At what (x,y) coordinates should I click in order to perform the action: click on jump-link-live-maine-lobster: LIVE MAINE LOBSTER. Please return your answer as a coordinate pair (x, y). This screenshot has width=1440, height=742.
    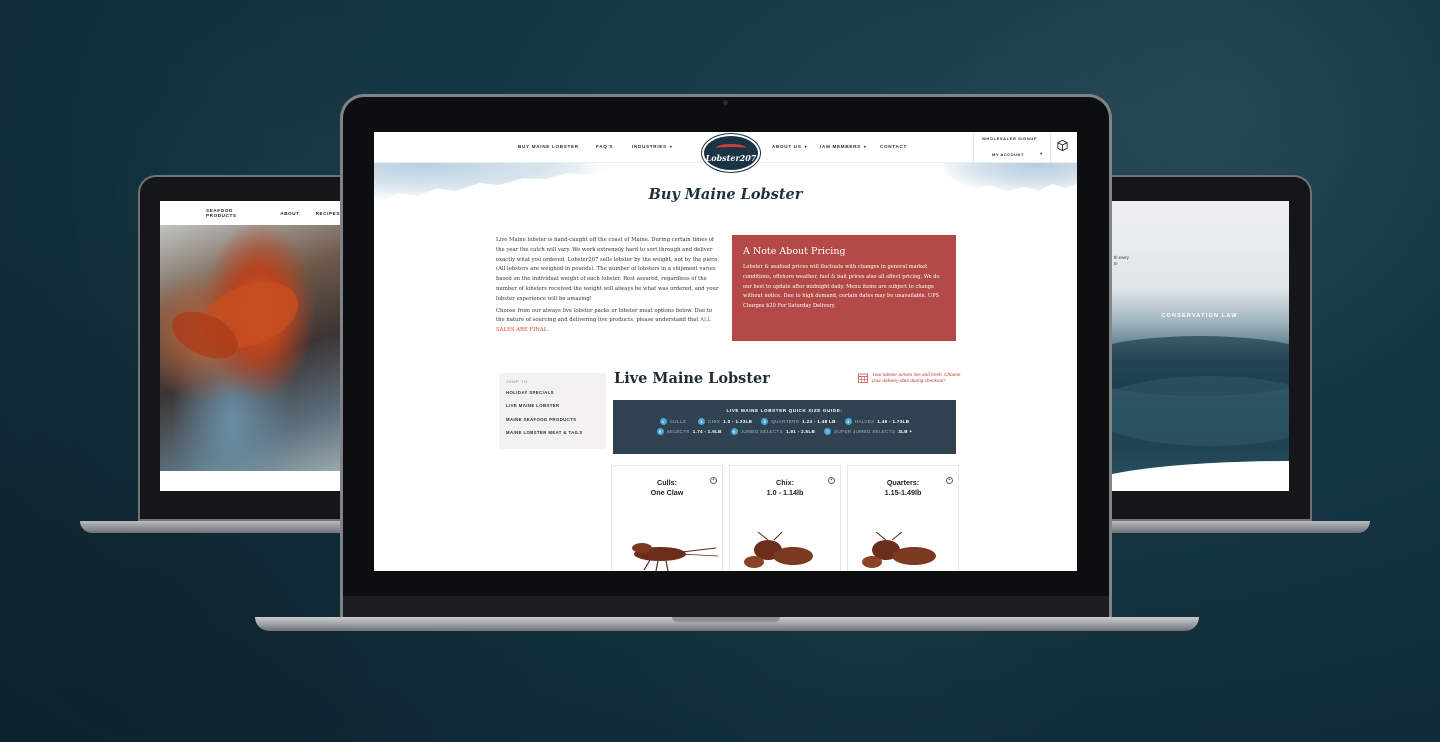
    Looking at the image, I should click on (556, 409).